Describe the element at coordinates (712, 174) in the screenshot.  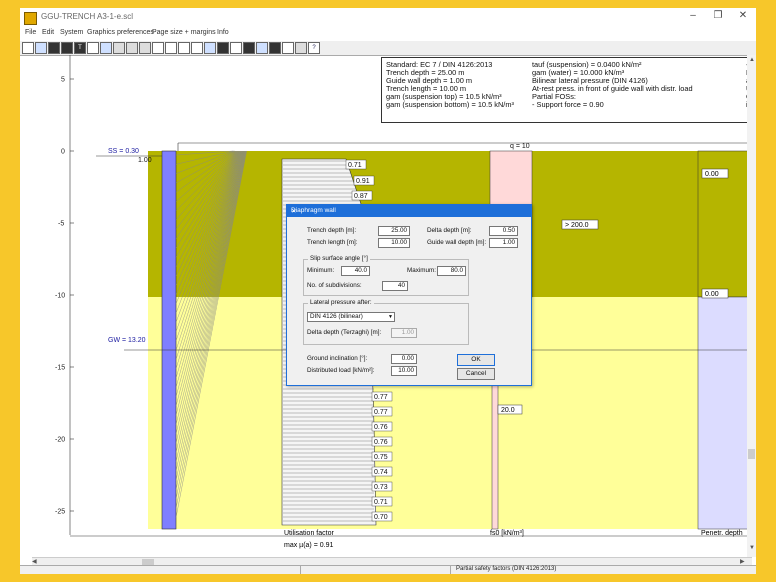
I see `penetr-value-upper: 0.00` at that location.